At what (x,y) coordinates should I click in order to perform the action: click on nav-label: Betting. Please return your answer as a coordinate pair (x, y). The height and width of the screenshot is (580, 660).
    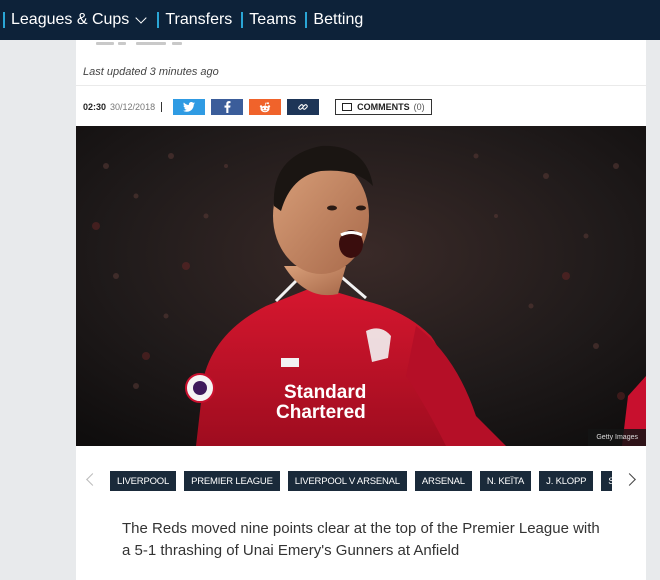
    Looking at the image, I should click on (338, 19).